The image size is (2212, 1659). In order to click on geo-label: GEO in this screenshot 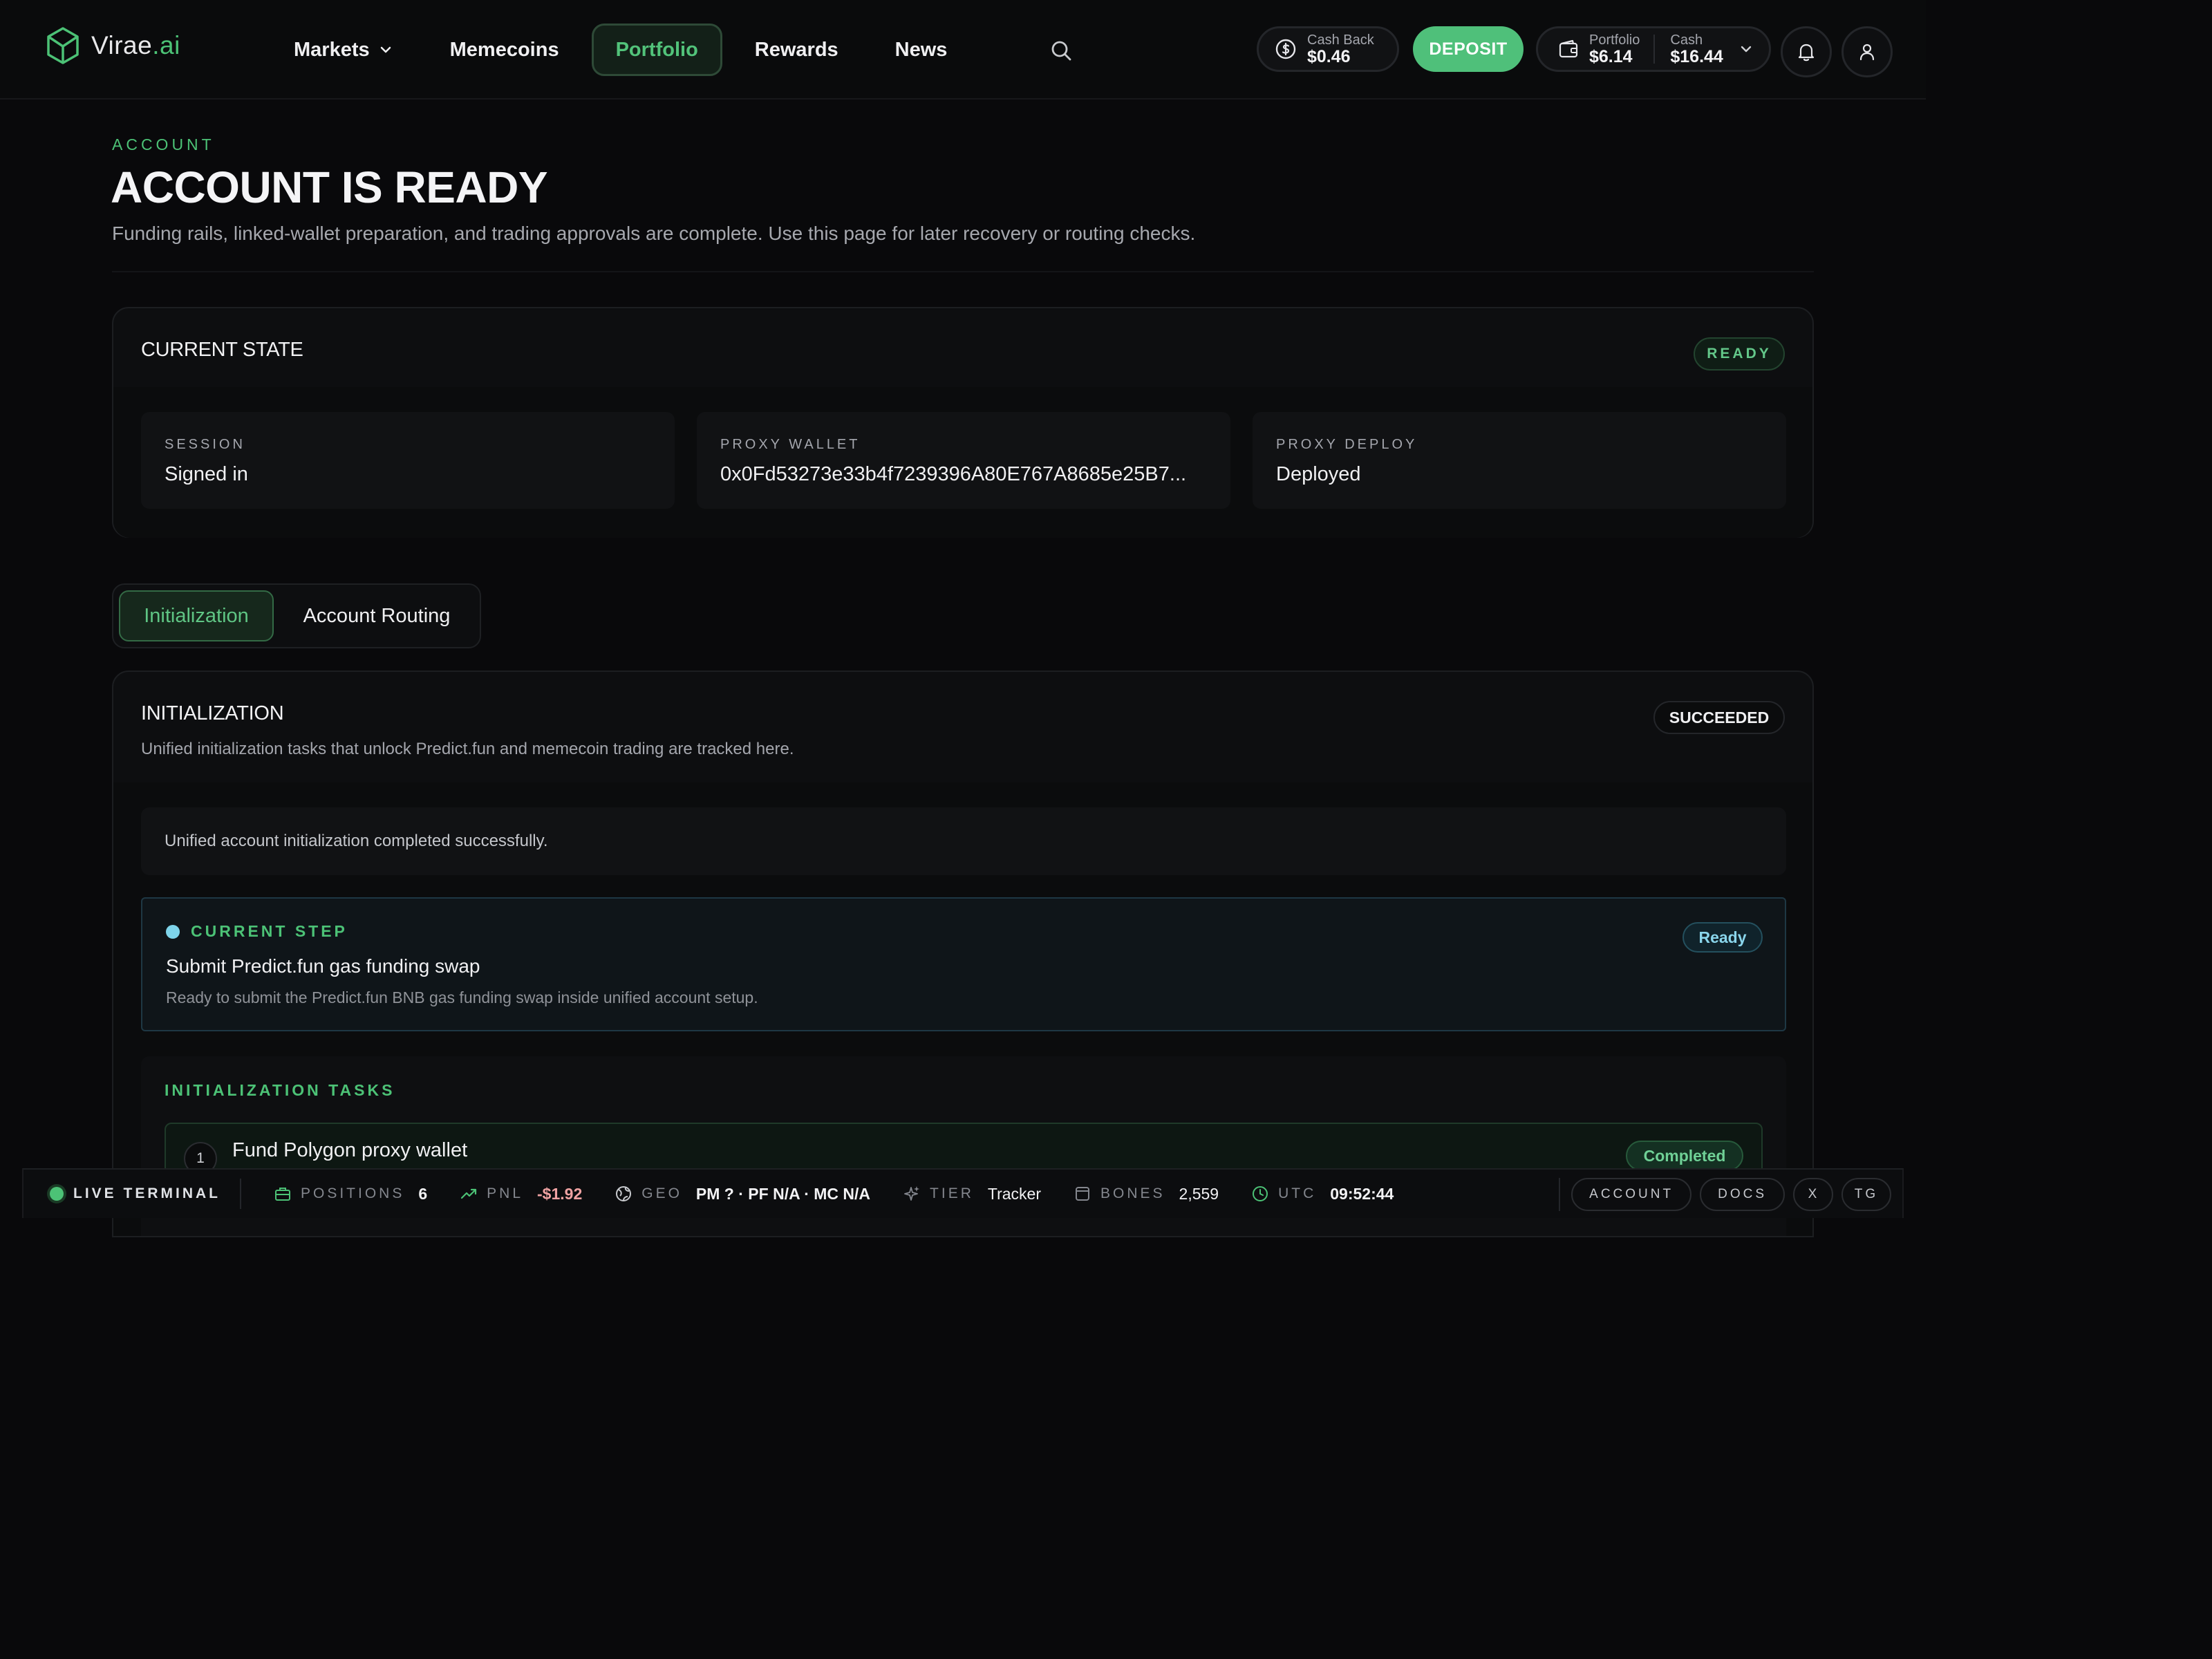, I will do `click(661, 1193)`.